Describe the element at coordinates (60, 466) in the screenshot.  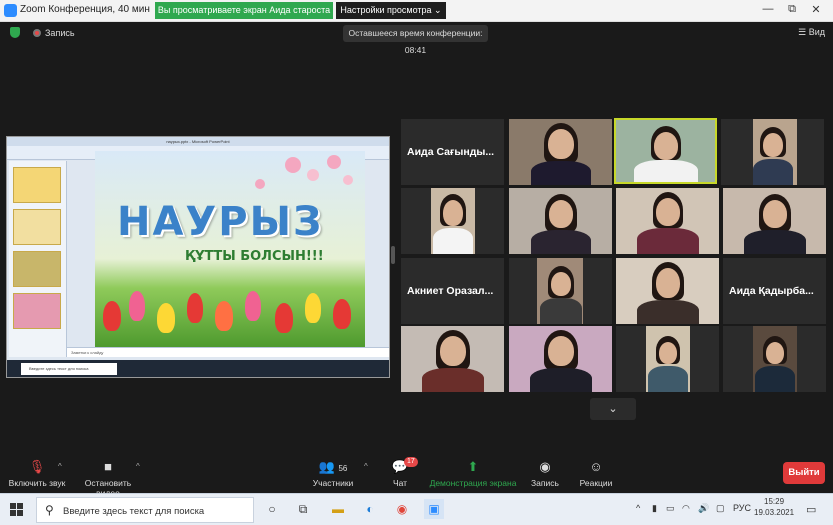
I see `audio-options-caret-icon: ^` at that location.